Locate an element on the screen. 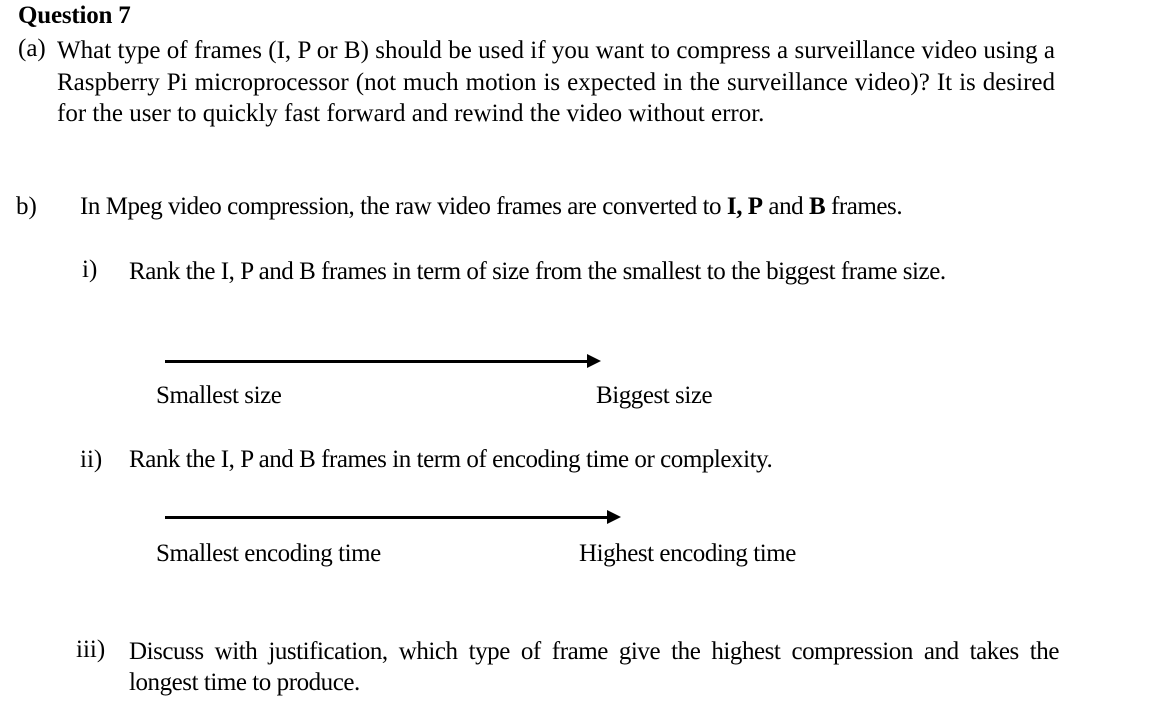  smallest-size-label: Smallest size is located at coordinates (219, 395).